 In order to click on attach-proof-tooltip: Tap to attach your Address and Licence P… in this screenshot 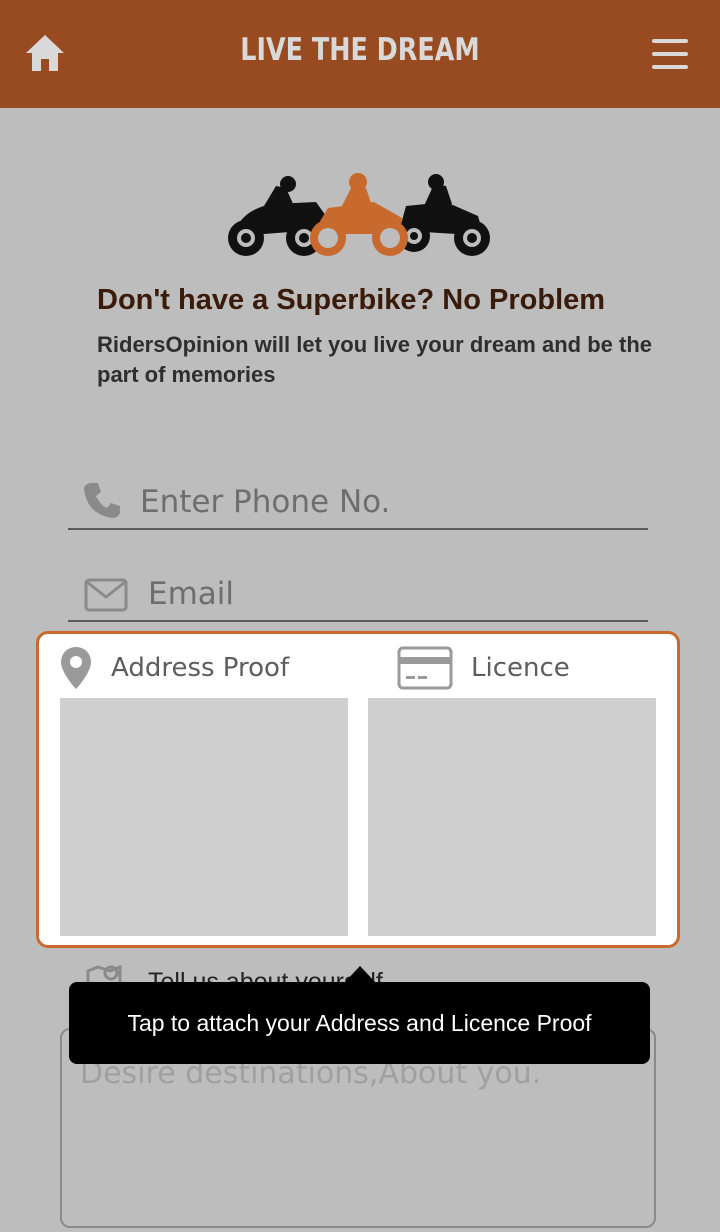, I will do `click(359, 1023)`.